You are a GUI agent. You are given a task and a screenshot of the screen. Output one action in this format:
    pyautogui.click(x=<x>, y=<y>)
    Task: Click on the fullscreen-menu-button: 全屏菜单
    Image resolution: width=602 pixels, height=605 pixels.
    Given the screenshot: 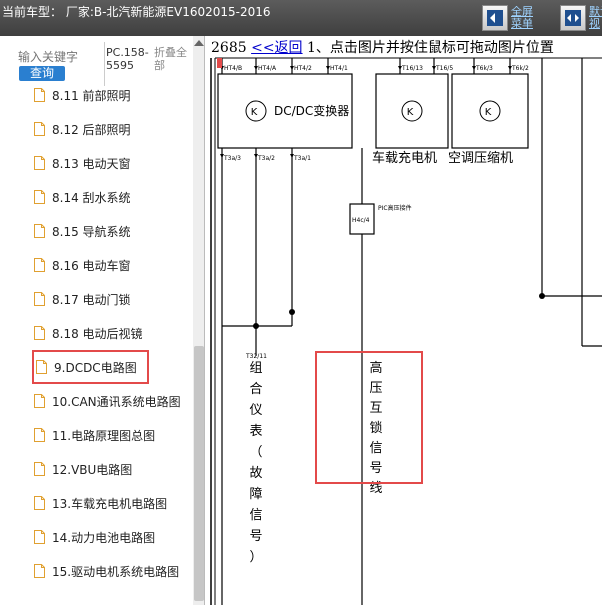 What is the action you would take?
    pyautogui.click(x=509, y=18)
    